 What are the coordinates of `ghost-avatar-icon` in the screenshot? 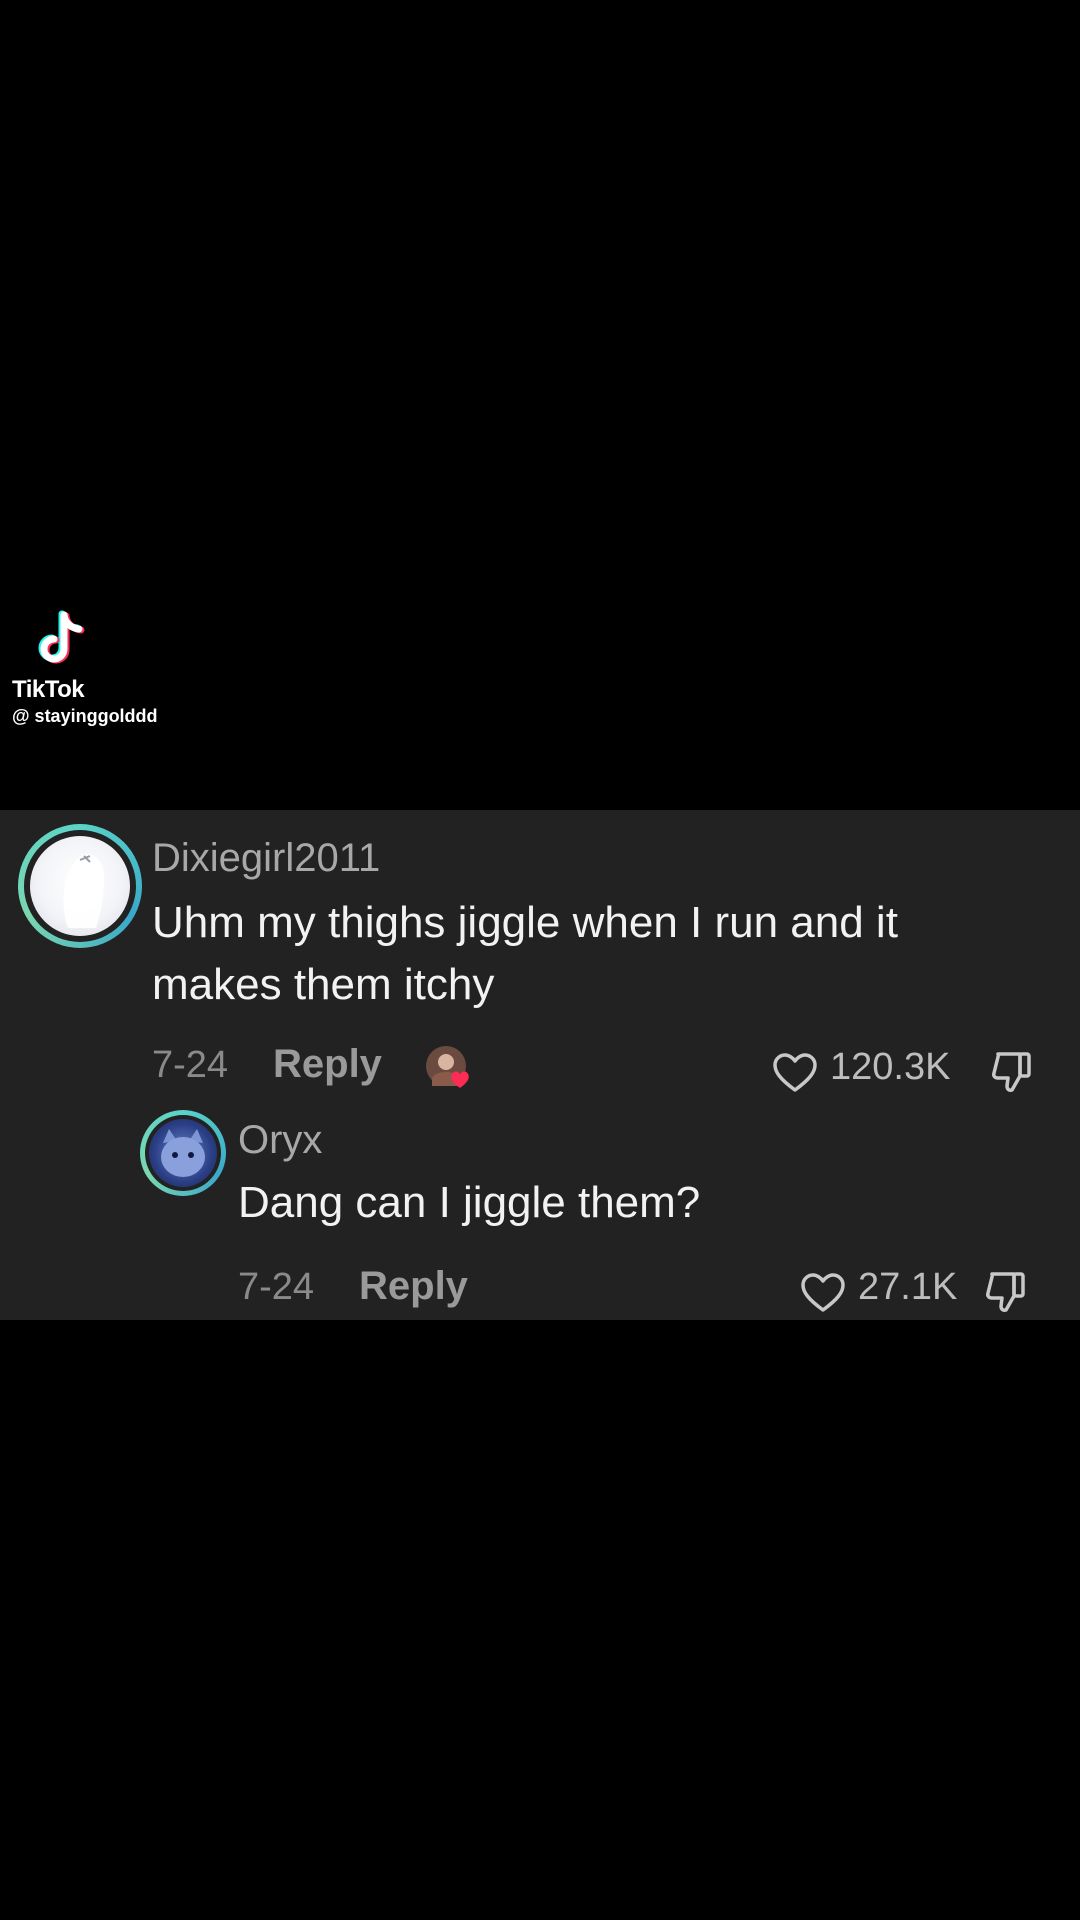 It's located at (83, 891).